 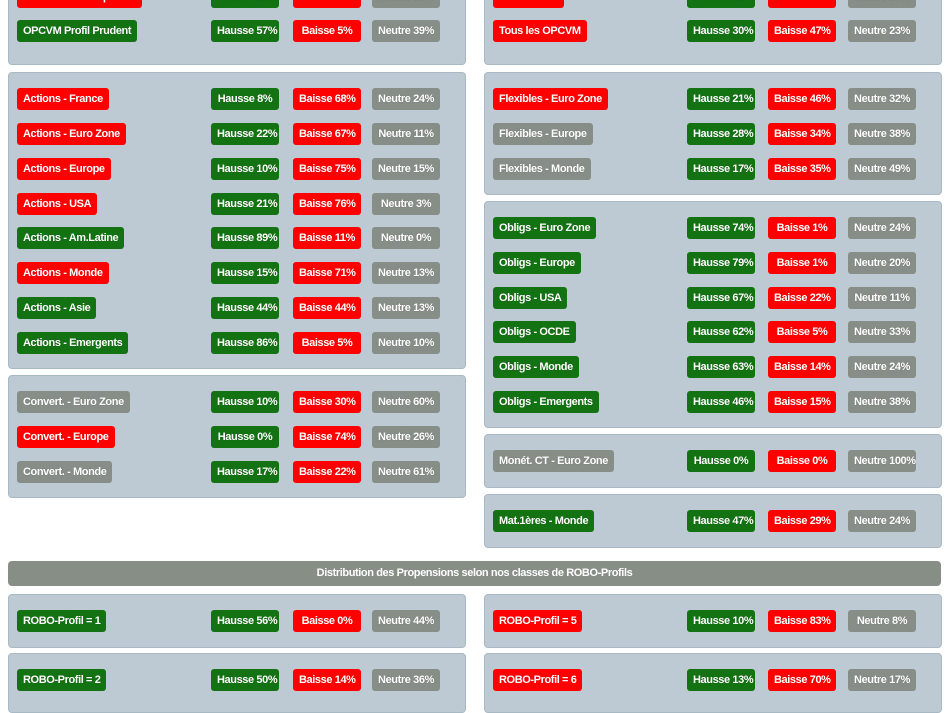 I want to click on category-label: Flexibles - Monde, so click(x=542, y=169).